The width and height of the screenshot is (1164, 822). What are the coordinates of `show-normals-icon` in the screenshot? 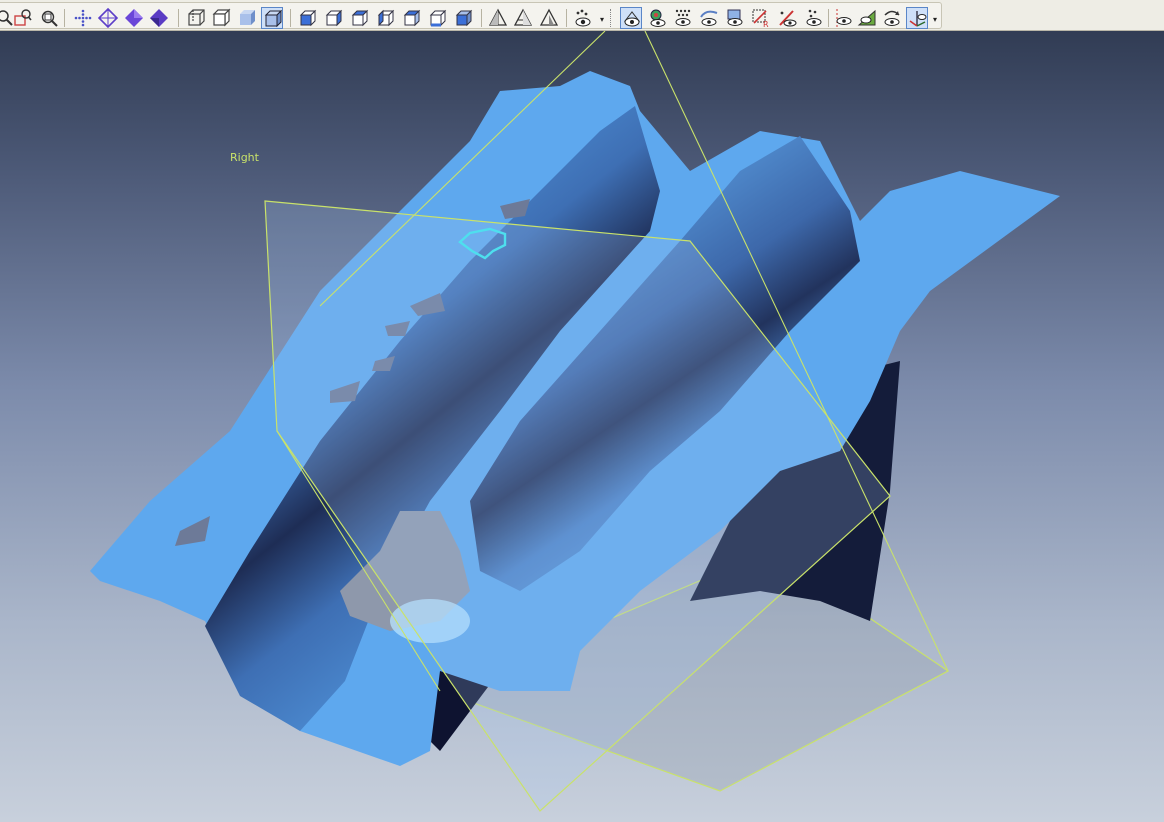 It's located at (892, 18).